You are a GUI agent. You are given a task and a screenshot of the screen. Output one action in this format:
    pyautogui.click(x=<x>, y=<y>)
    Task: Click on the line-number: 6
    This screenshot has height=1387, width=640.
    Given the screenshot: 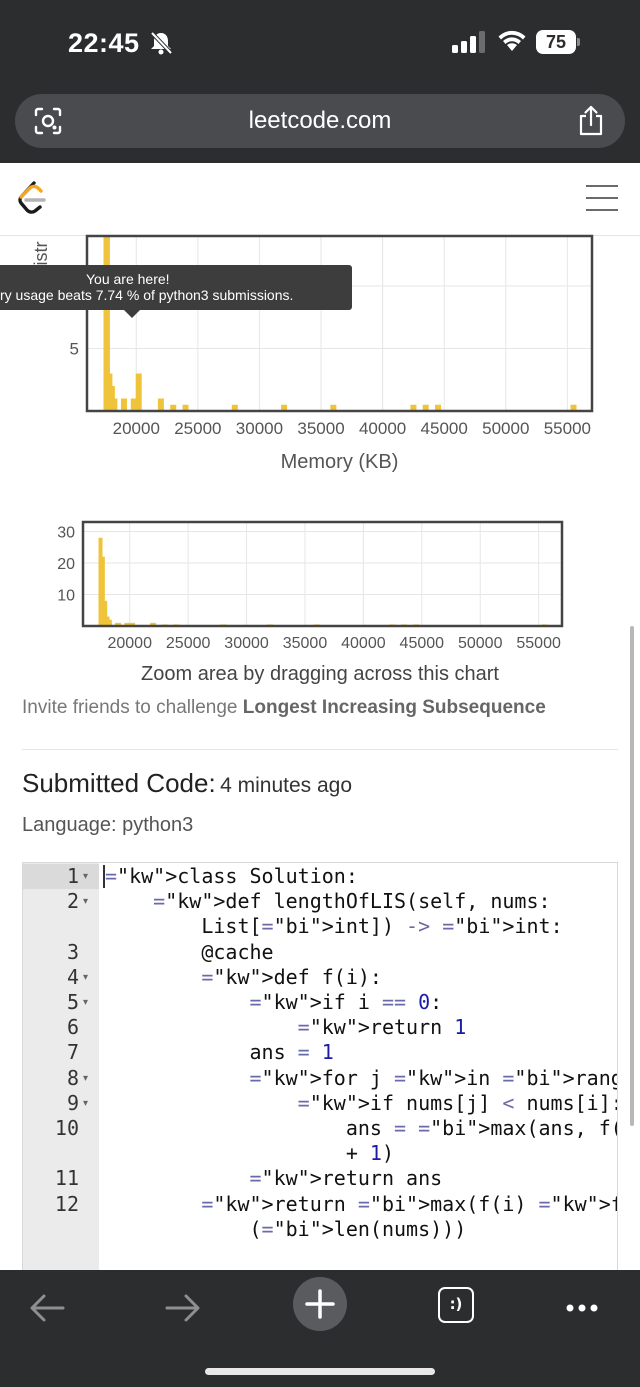 What is the action you would take?
    pyautogui.click(x=72, y=1027)
    